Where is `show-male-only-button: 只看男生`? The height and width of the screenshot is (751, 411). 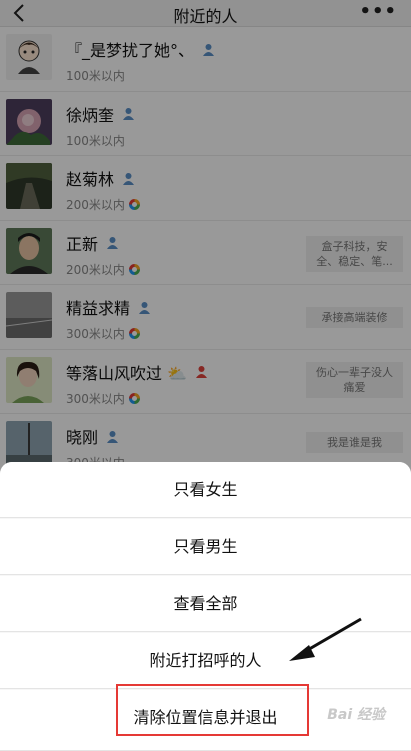 show-male-only-button: 只看男生 is located at coordinates (205, 547).